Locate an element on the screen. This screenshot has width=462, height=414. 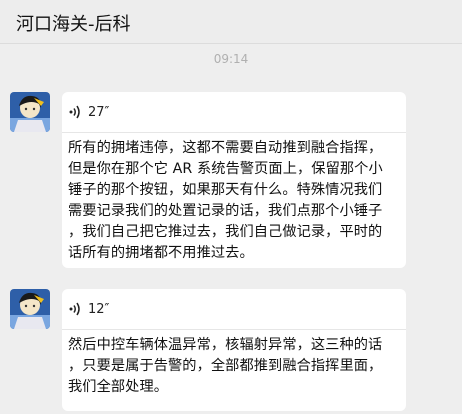
voice-duration: 27″ is located at coordinates (99, 112).